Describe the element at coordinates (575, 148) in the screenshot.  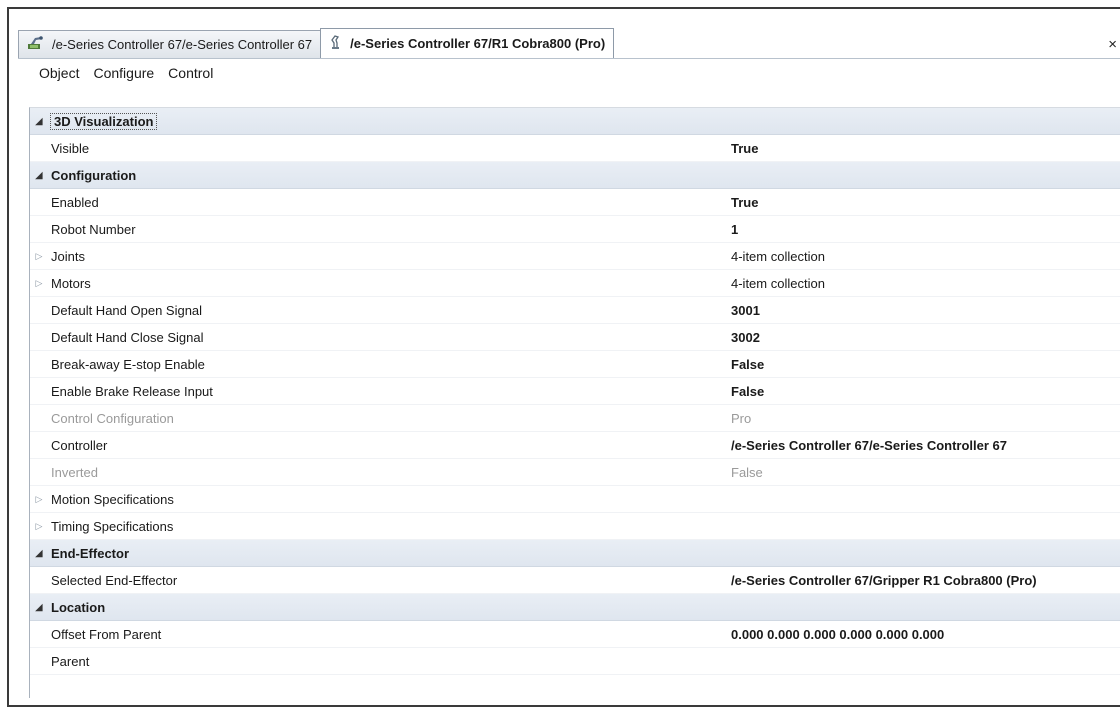
I see `property-row-visible: Visible True` at that location.